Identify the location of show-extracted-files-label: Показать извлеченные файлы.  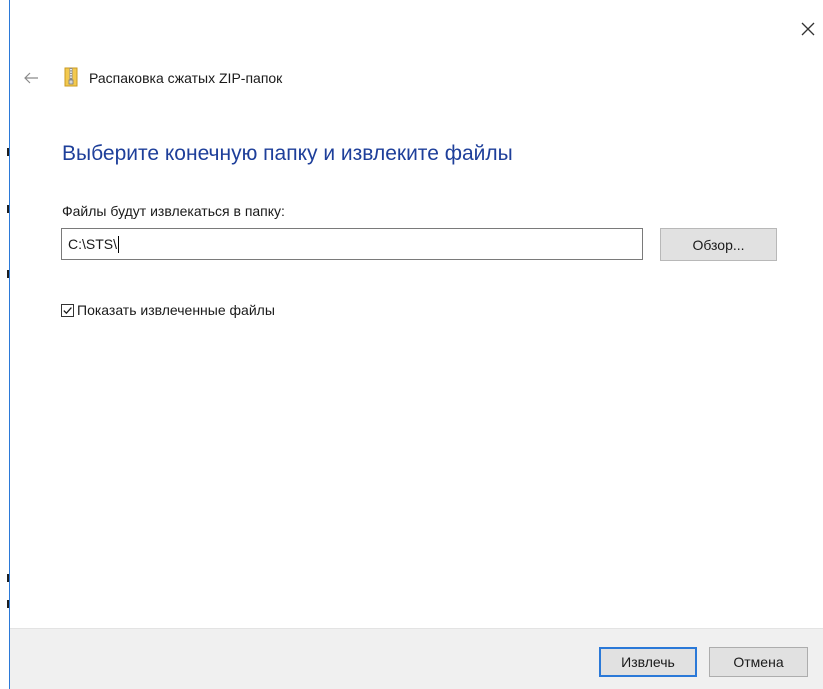
(176, 310).